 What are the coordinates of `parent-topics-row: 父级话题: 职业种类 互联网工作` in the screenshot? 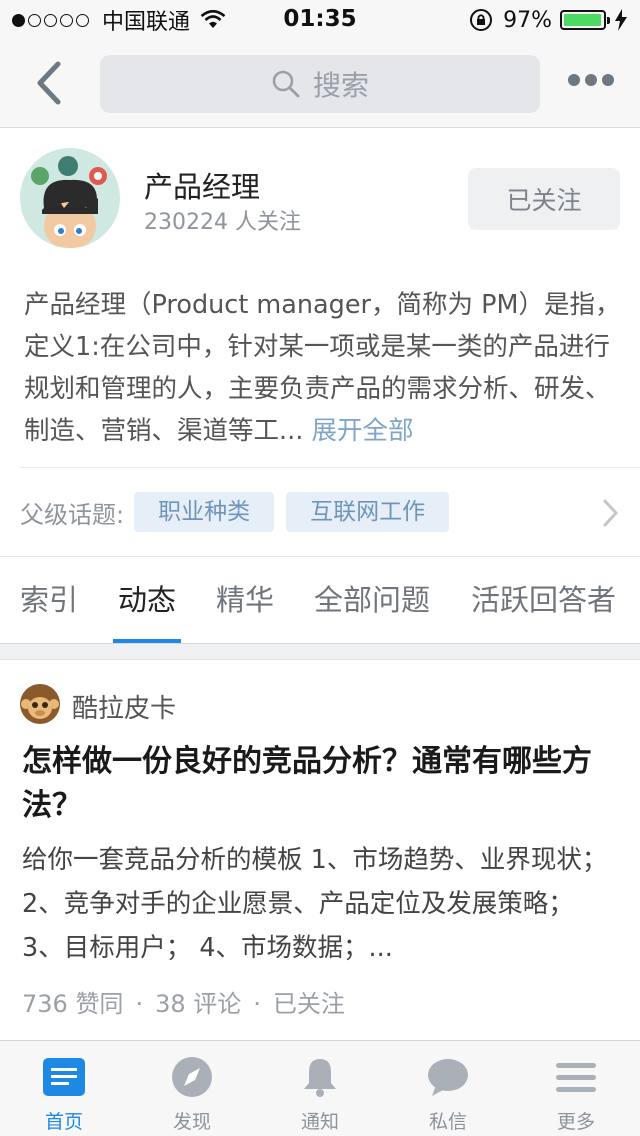 It's located at (320, 512).